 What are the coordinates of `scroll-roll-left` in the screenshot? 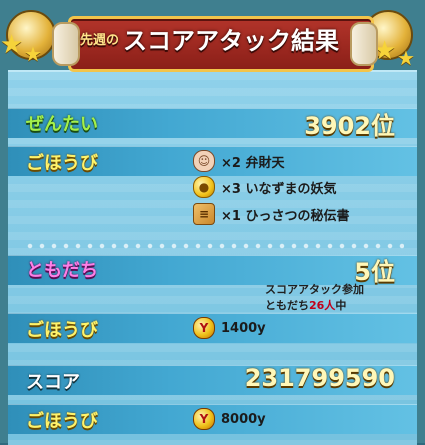 It's located at (66, 44).